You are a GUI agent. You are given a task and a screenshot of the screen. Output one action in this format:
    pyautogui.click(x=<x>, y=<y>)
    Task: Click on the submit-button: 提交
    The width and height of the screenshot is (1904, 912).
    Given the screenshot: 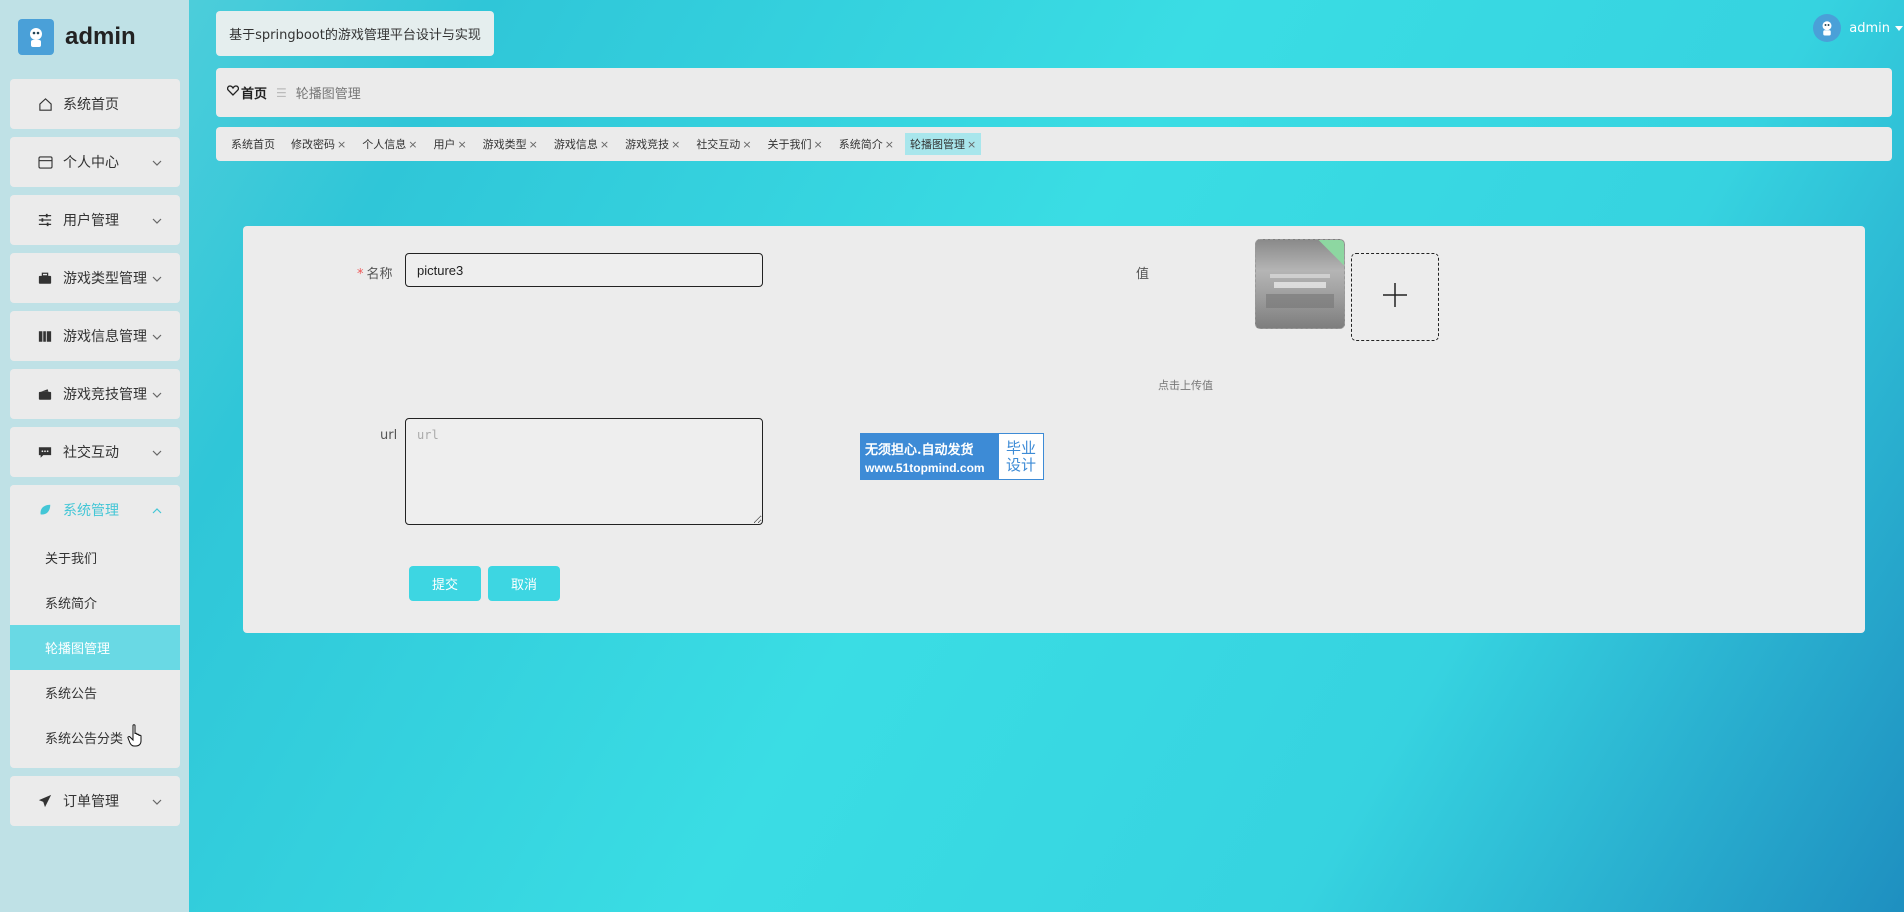 What is the action you would take?
    pyautogui.click(x=445, y=583)
    